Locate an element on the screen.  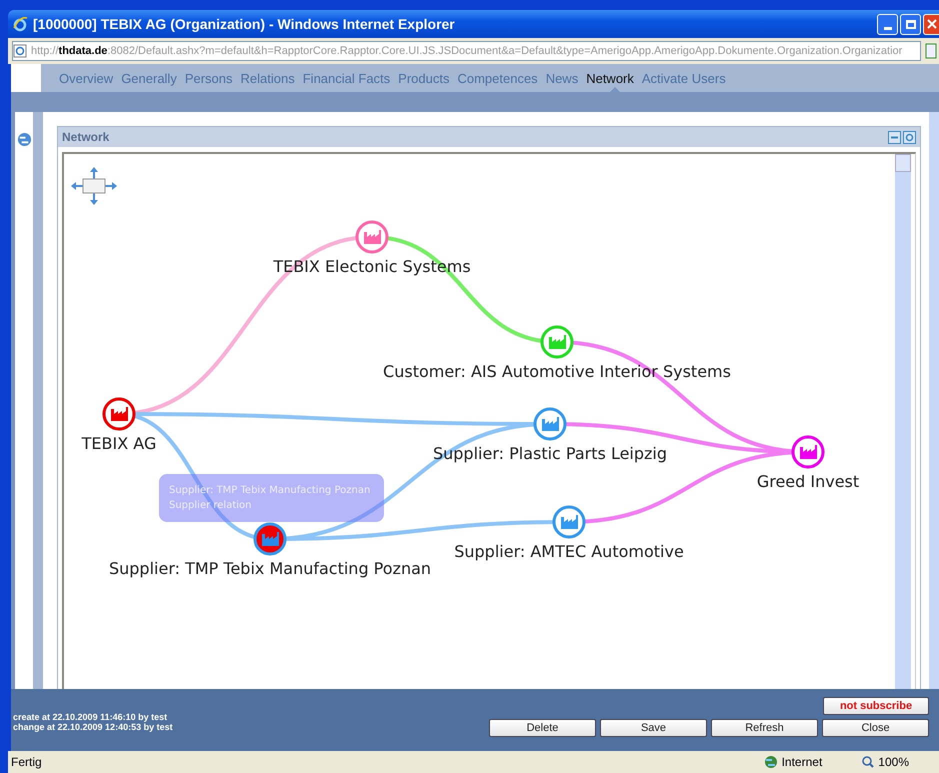
audit-text: create at 22.10.2009 11:46:10 by test is located at coordinates (90, 717).